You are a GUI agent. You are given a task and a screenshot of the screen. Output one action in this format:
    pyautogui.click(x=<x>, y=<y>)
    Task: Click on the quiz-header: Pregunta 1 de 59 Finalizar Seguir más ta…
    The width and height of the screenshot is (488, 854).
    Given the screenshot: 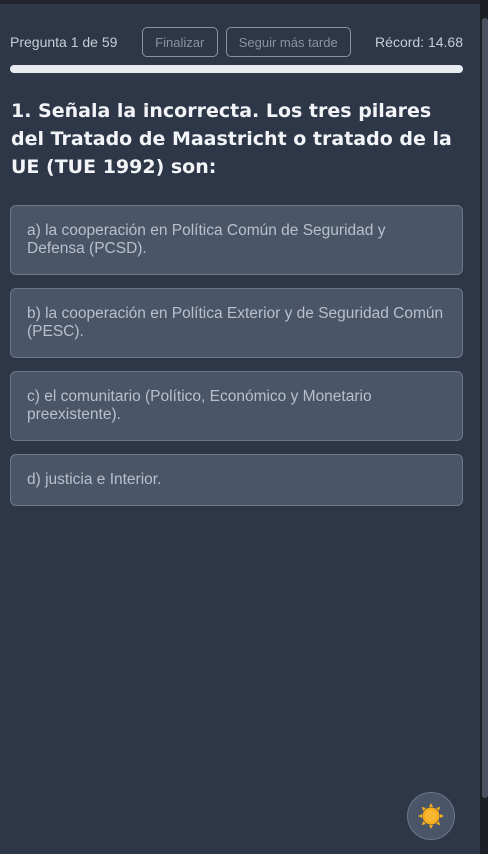 What is the action you would take?
    pyautogui.click(x=236, y=42)
    